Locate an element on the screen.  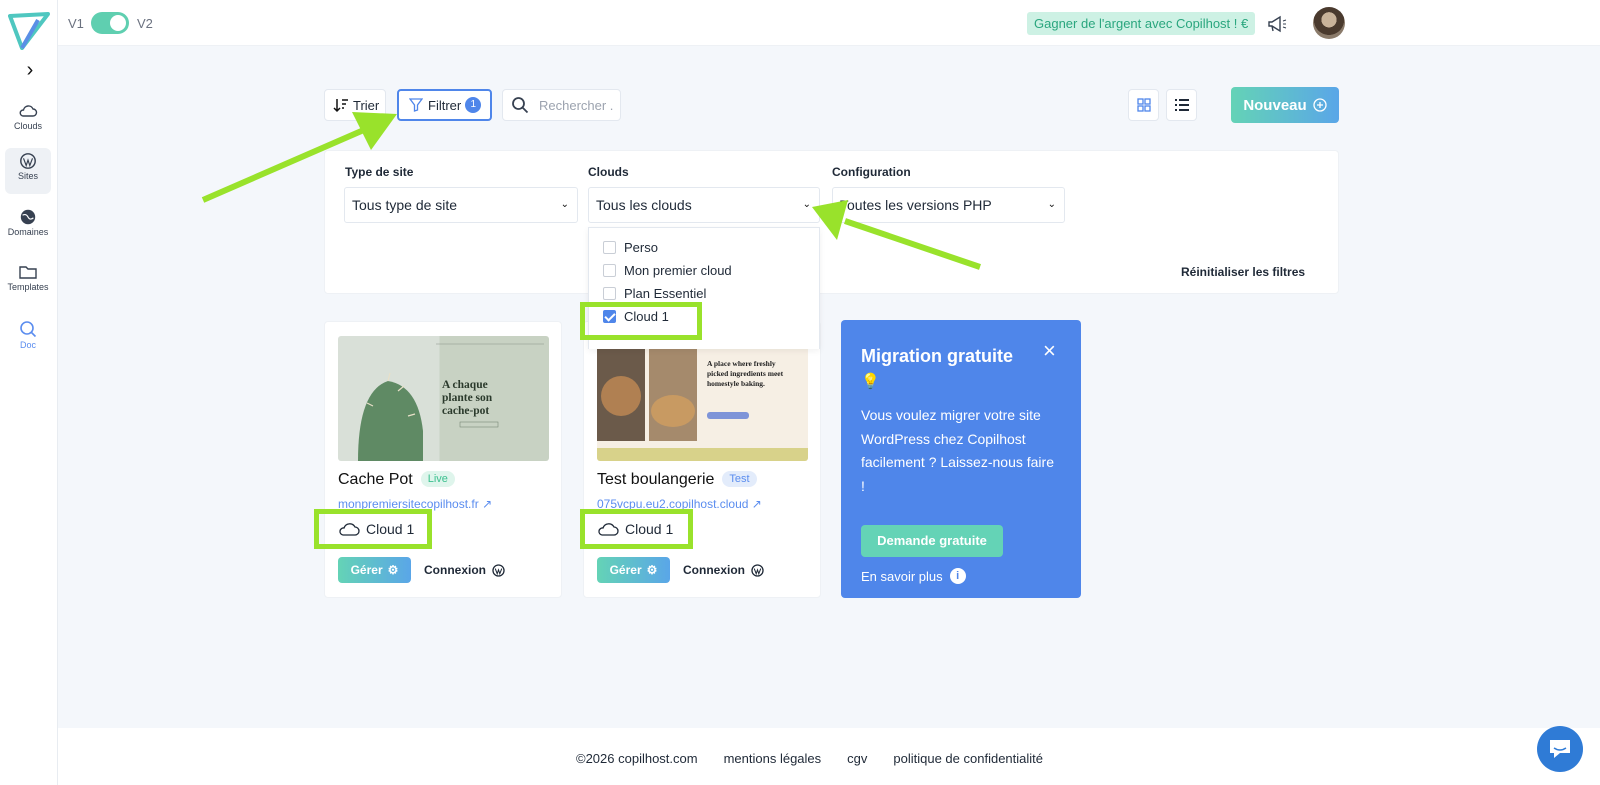
filter-icon is located at coordinates (416, 105).